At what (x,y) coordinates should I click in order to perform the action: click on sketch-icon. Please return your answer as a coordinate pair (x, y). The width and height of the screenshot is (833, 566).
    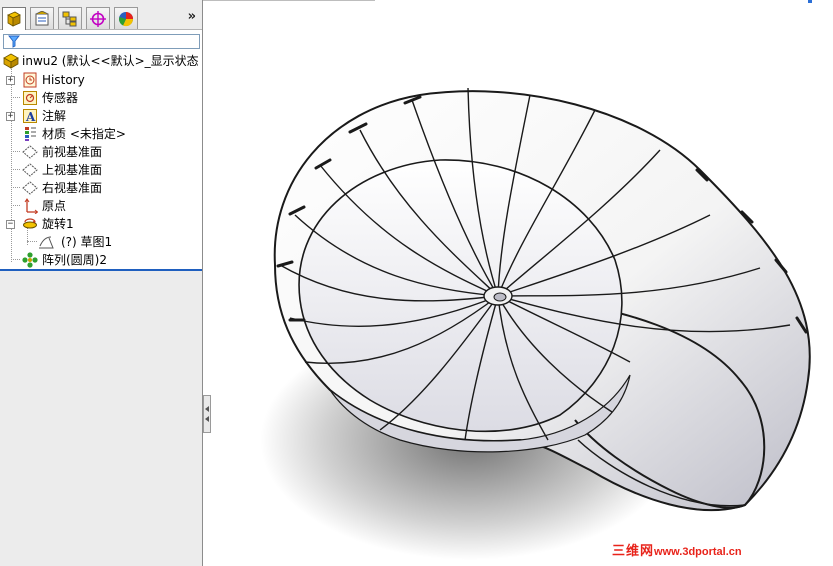
    Looking at the image, I should click on (46, 242).